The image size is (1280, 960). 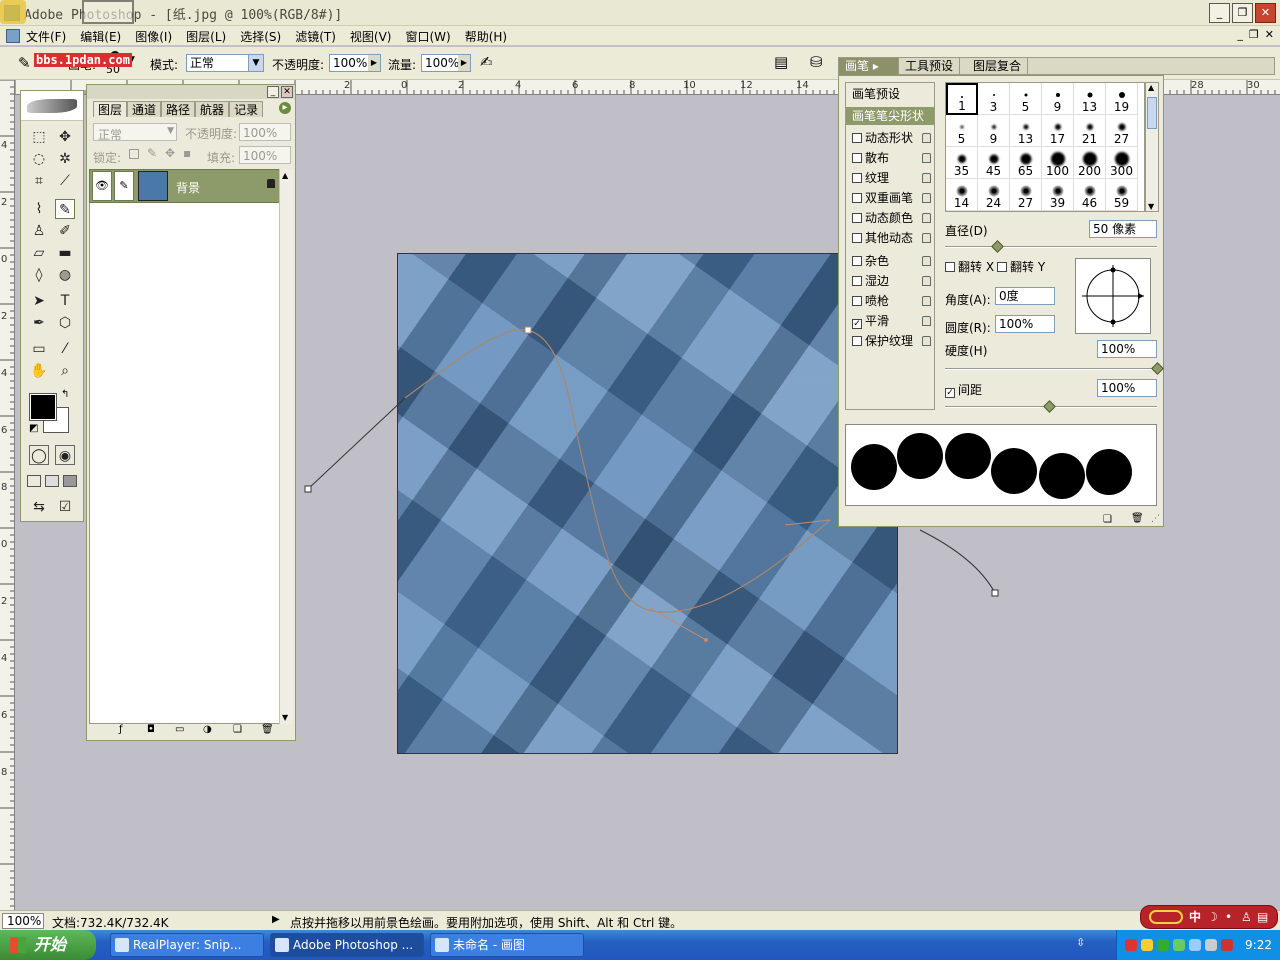 What do you see at coordinates (1155, 519) in the screenshot?
I see `resize-grip-icon: ⋰` at bounding box center [1155, 519].